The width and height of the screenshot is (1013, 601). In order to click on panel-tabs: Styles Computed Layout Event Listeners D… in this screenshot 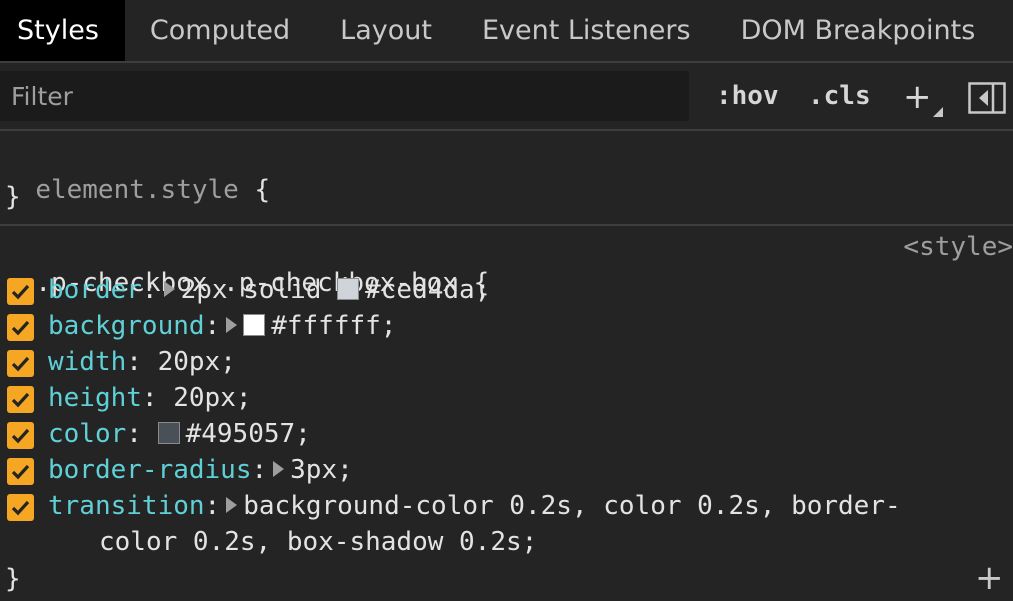, I will do `click(506, 31)`.